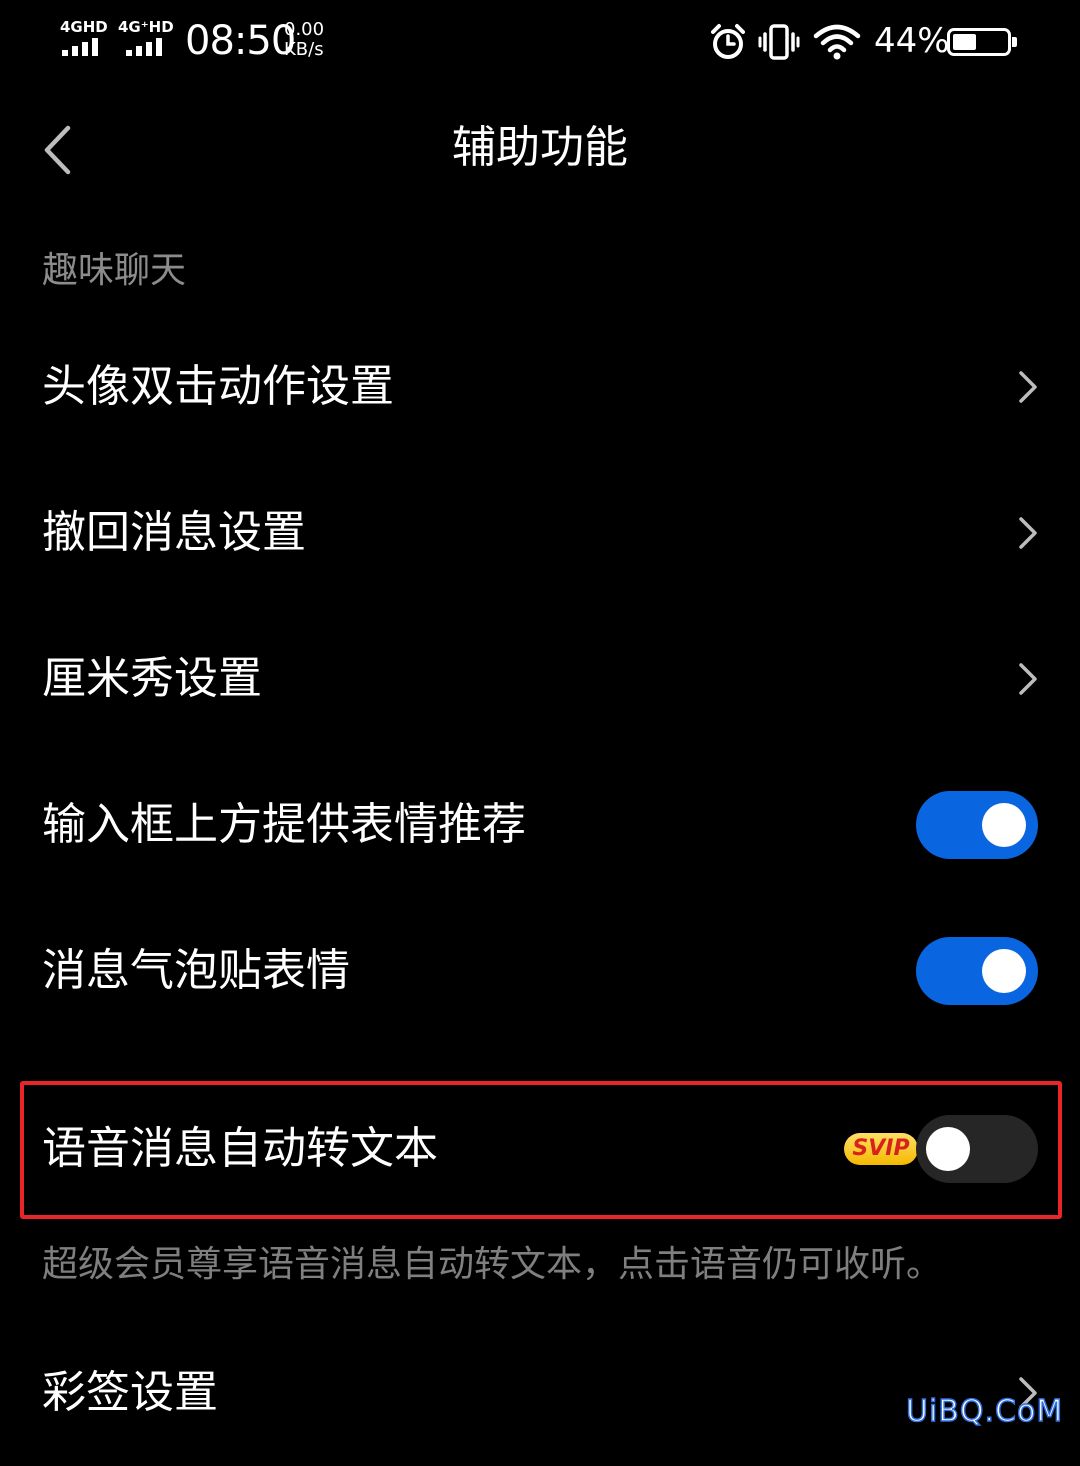 This screenshot has height=1466, width=1080. What do you see at coordinates (540, 147) in the screenshot?
I see `page-title: 辅助功能` at bounding box center [540, 147].